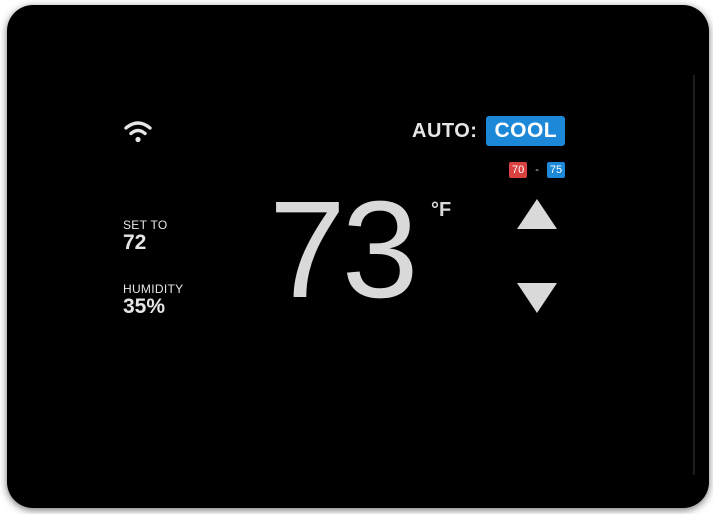 This screenshot has height=514, width=713. I want to click on temperature-range: 70 - 75, so click(537, 170).